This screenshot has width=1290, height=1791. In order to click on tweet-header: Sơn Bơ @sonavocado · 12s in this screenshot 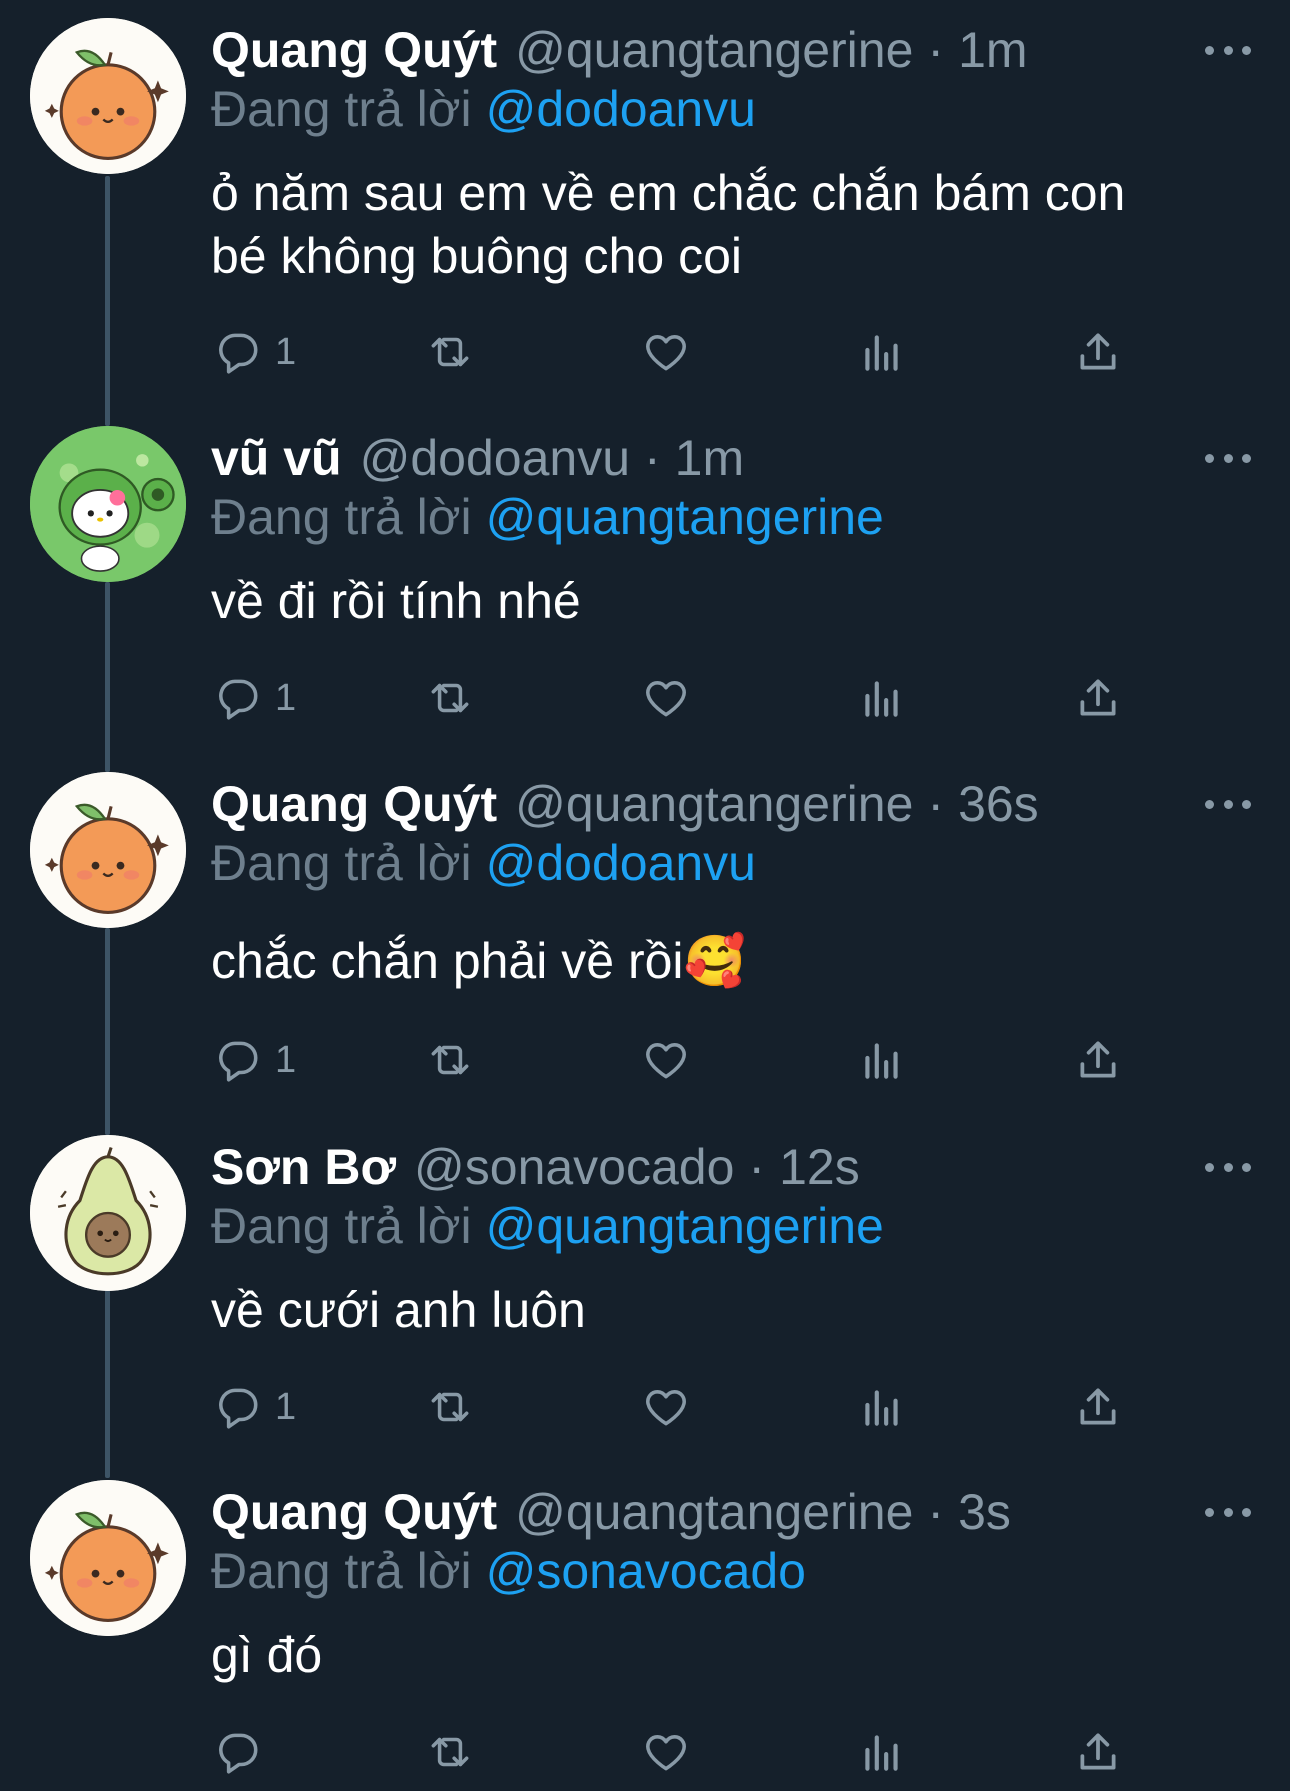, I will do `click(535, 1167)`.